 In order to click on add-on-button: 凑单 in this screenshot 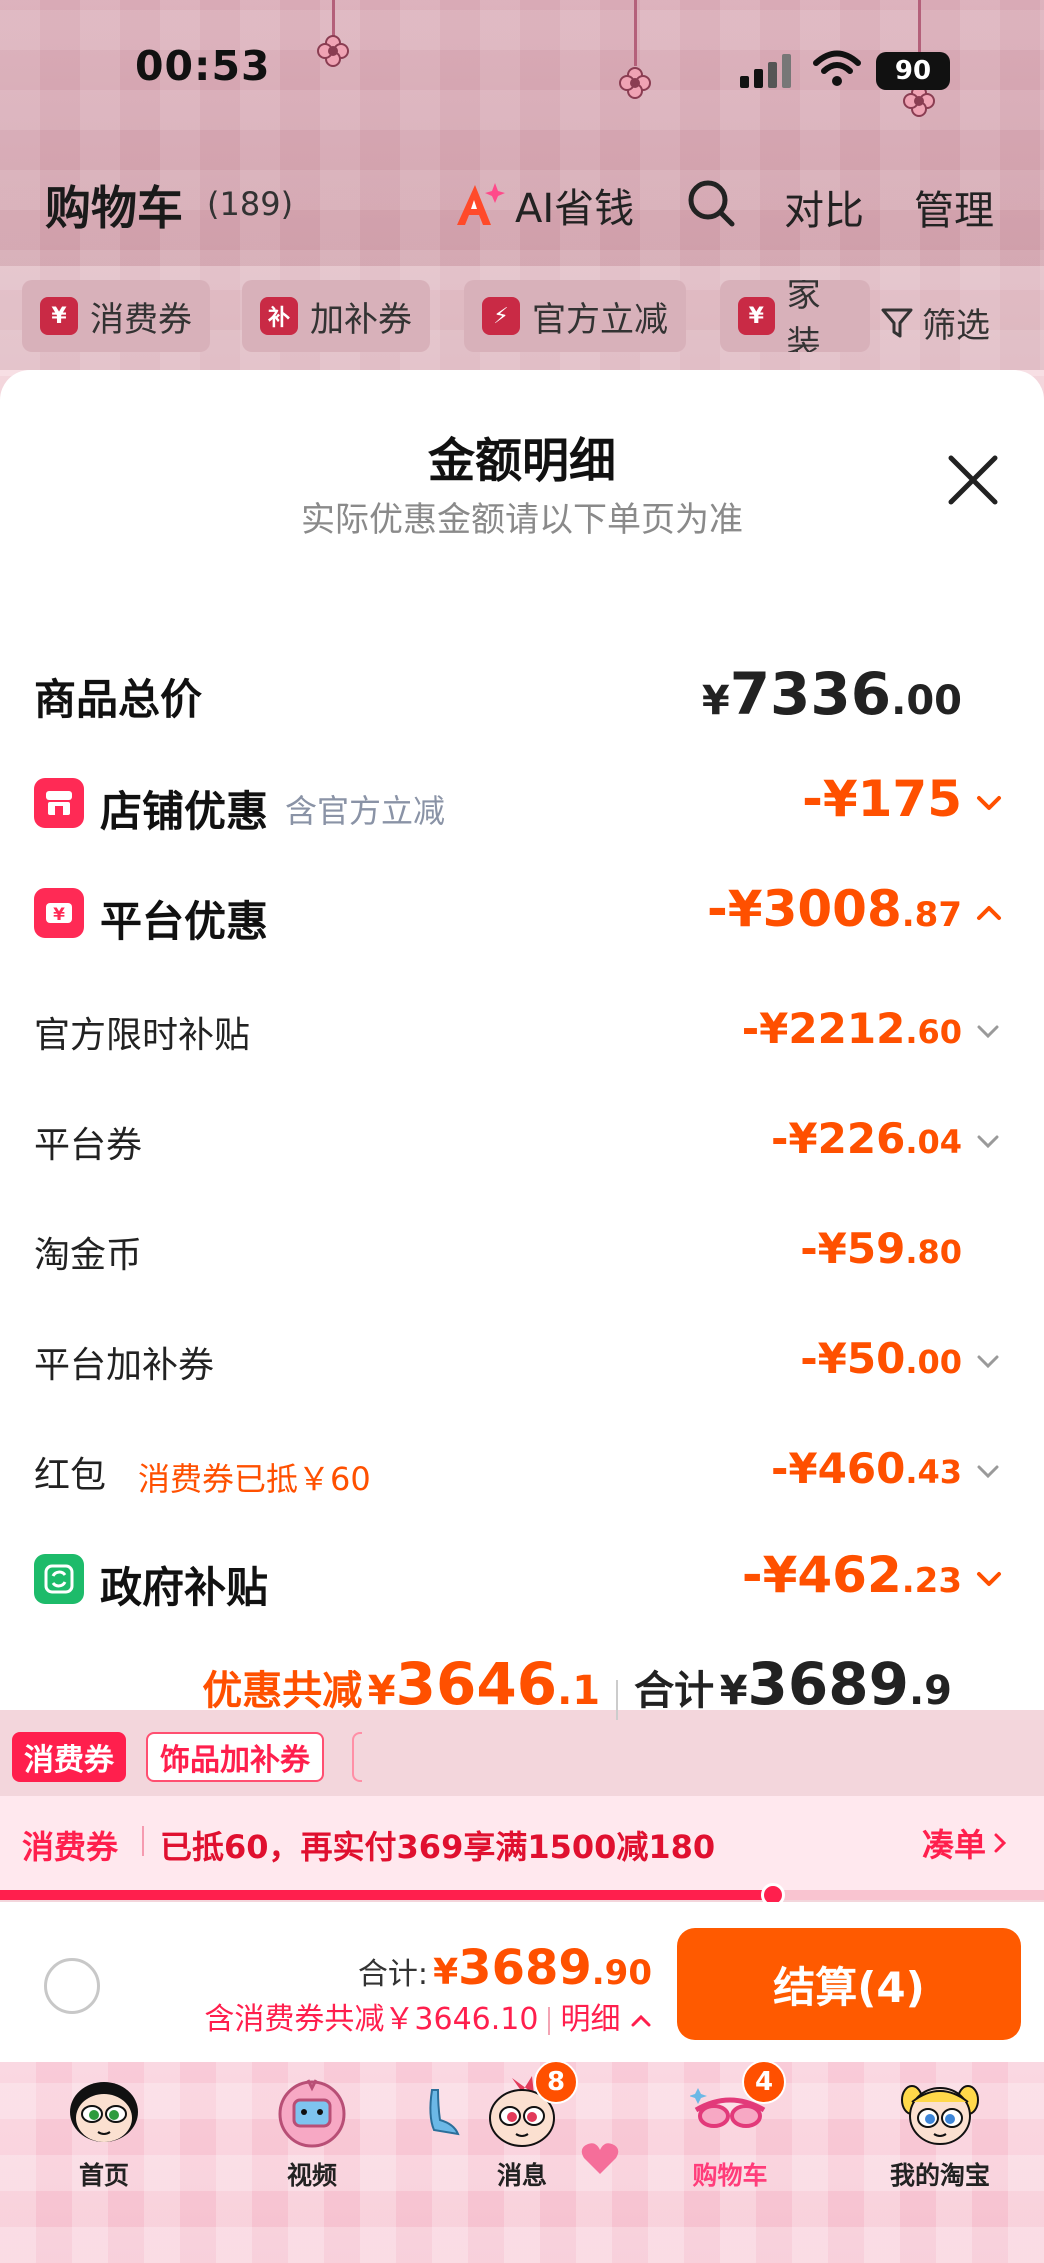, I will do `click(965, 1843)`.